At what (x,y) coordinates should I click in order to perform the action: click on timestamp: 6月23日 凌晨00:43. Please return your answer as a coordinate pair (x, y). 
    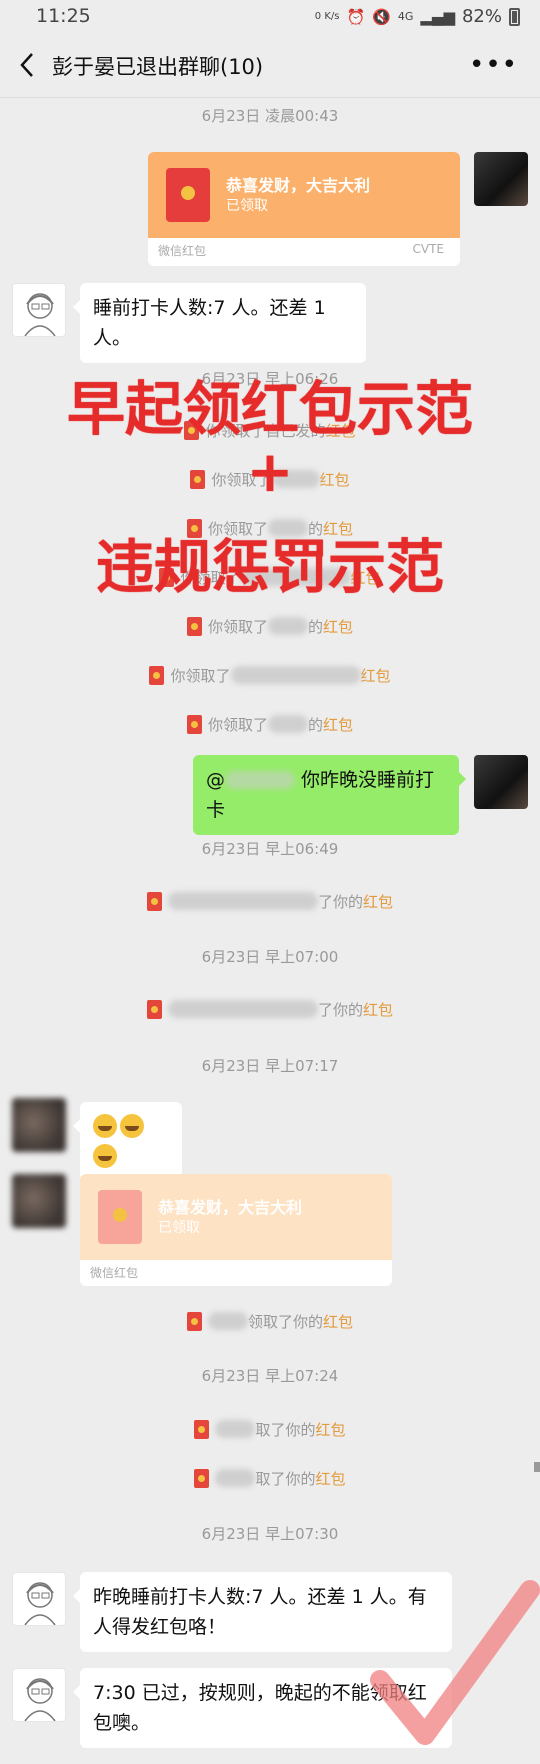
    Looking at the image, I should click on (270, 116).